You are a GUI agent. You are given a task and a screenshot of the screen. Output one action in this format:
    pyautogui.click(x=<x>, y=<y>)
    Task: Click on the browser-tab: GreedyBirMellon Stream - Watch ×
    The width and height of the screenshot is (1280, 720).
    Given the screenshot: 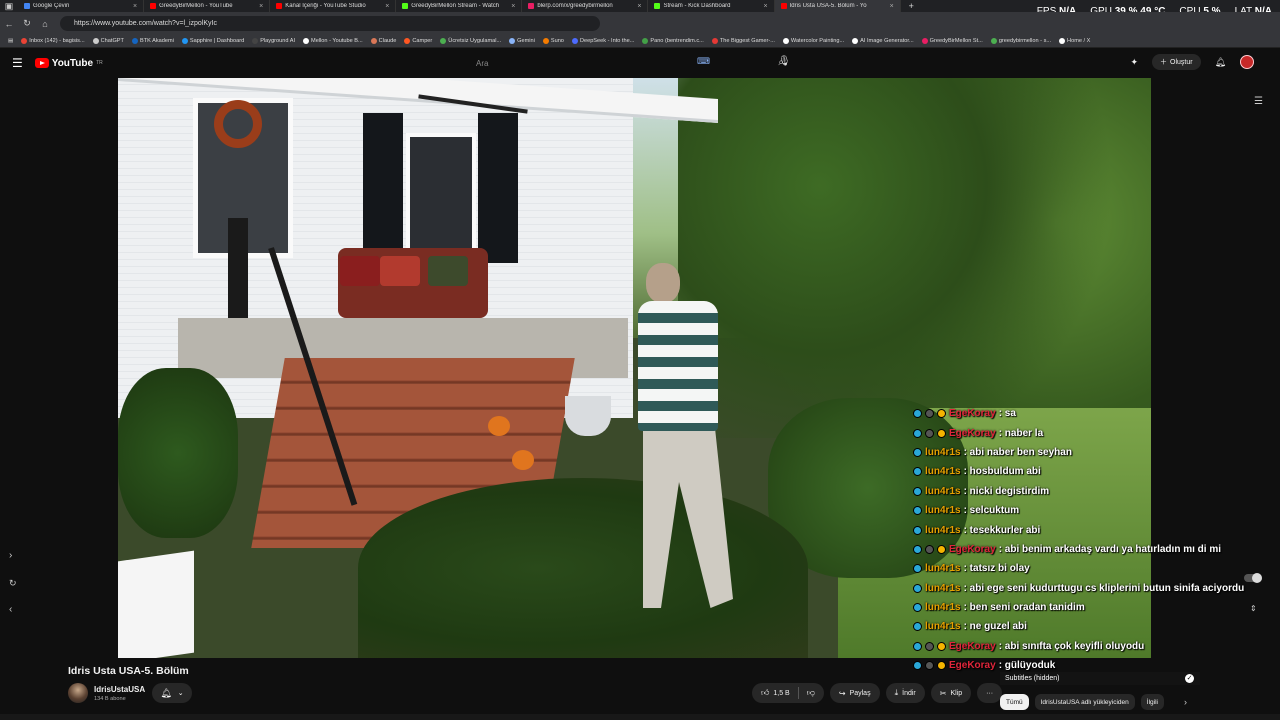 What is the action you would take?
    pyautogui.click(x=459, y=6)
    